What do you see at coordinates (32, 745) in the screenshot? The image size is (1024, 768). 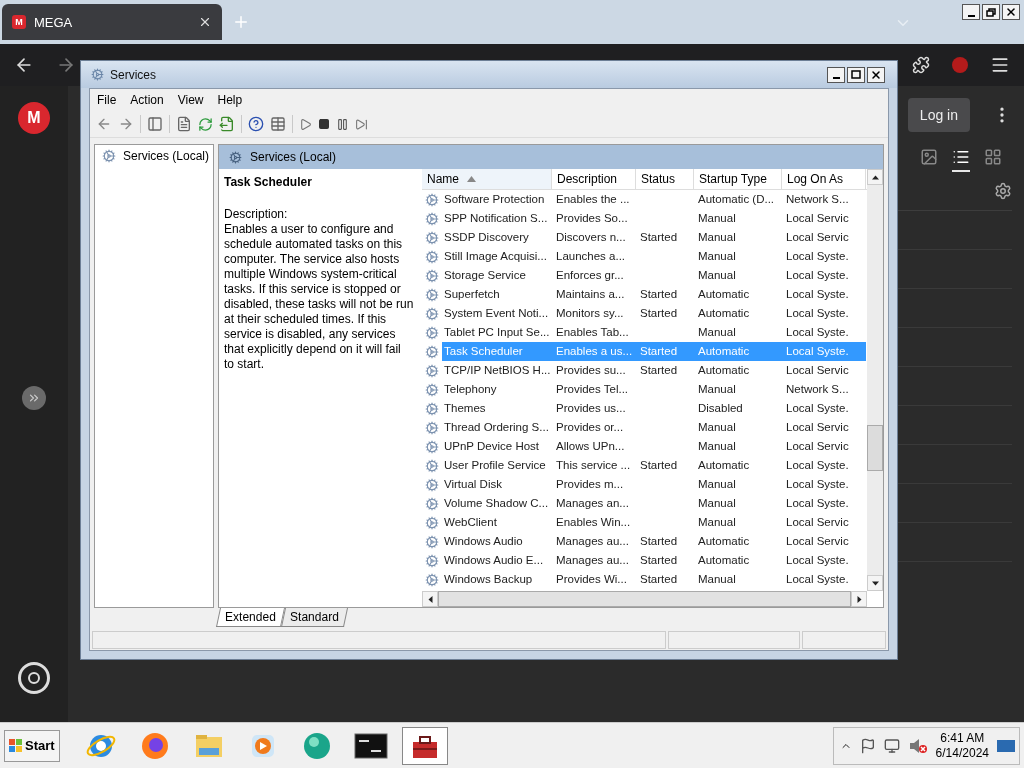 I see `start-button: Start` at bounding box center [32, 745].